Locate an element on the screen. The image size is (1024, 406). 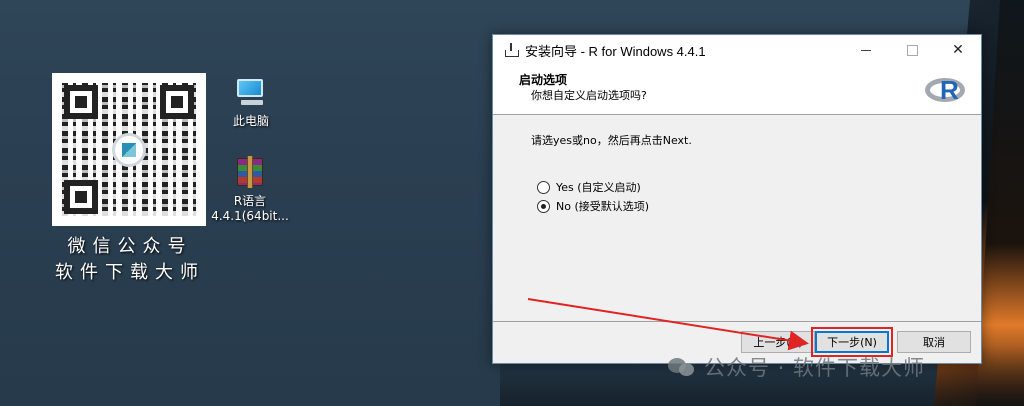
watermark-text: 公众号 · 软件下载大师 is located at coordinates (815, 368).